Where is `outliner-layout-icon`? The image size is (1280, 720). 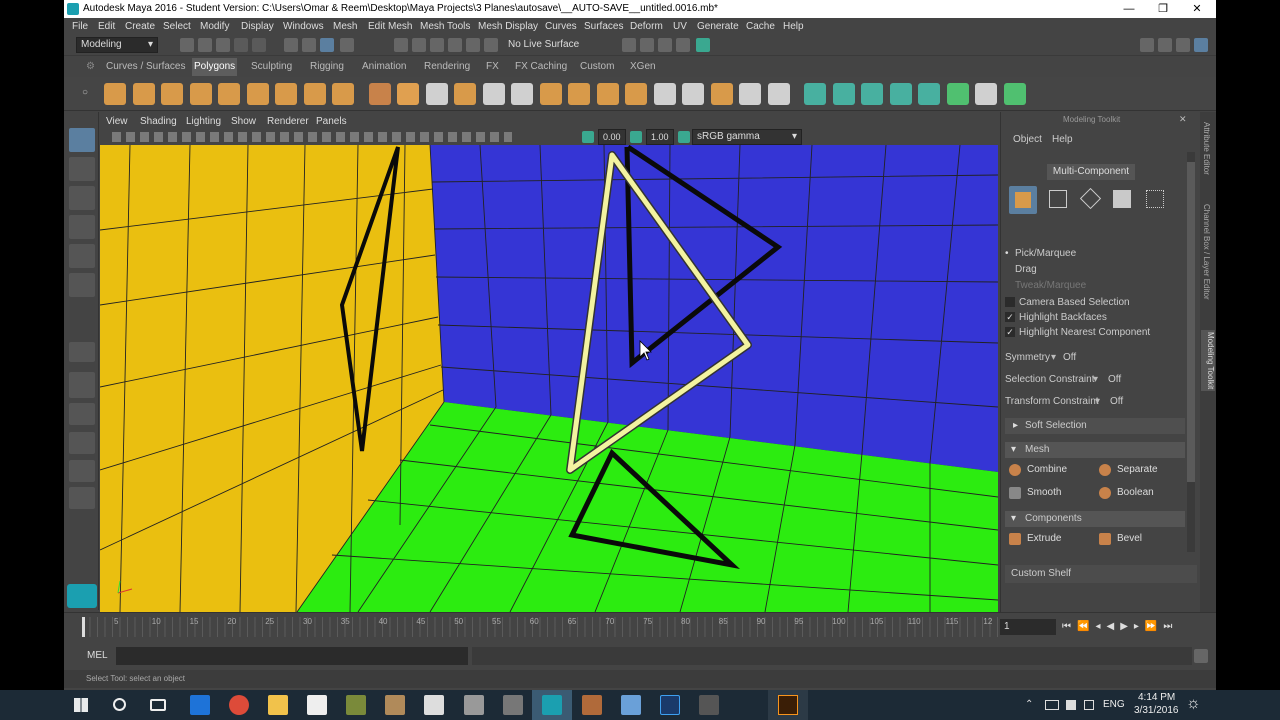
outliner-layout-icon is located at coordinates (82, 498).